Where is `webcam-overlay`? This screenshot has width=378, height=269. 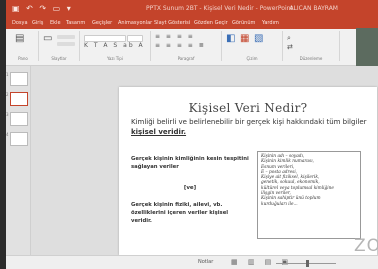
webcam-overlay is located at coordinates (367, 48).